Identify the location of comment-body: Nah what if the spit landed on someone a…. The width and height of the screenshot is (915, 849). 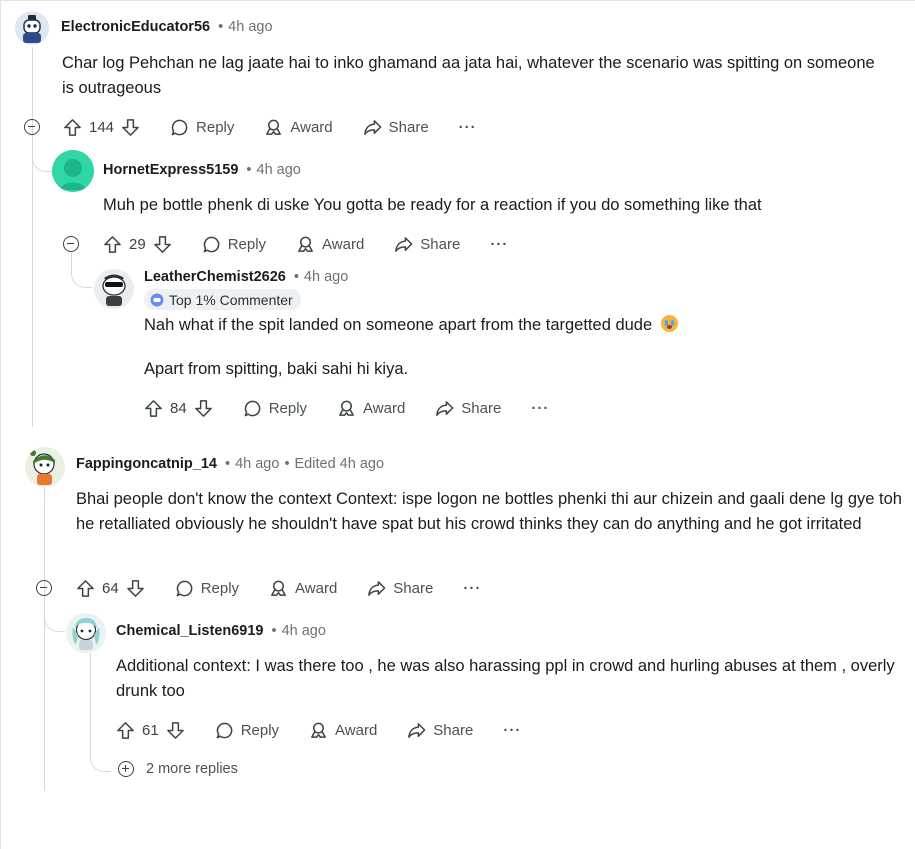
(514, 325).